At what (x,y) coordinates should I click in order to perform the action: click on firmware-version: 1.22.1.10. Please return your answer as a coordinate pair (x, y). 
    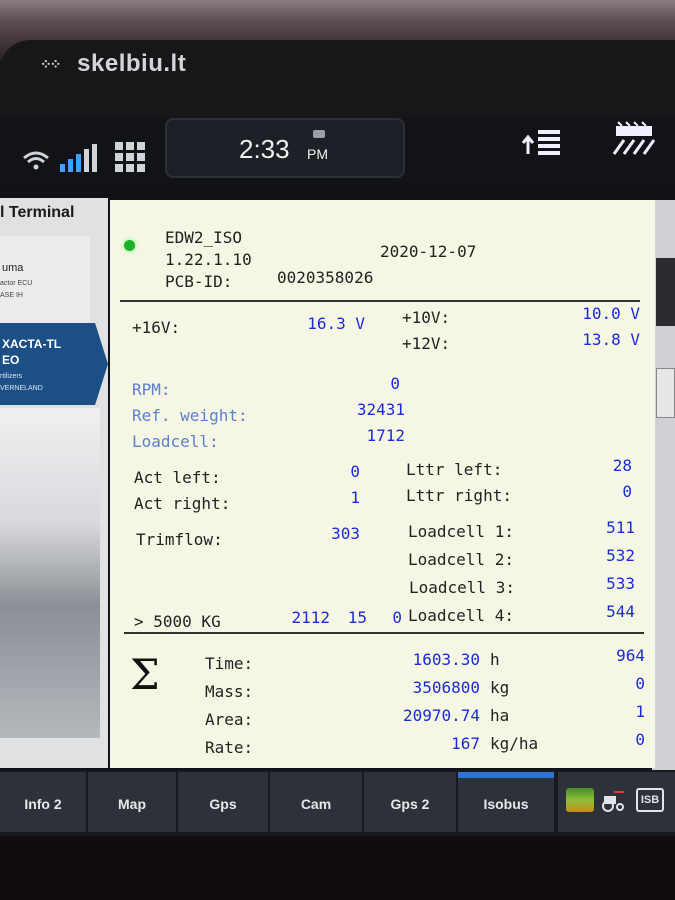
    Looking at the image, I should click on (208, 259).